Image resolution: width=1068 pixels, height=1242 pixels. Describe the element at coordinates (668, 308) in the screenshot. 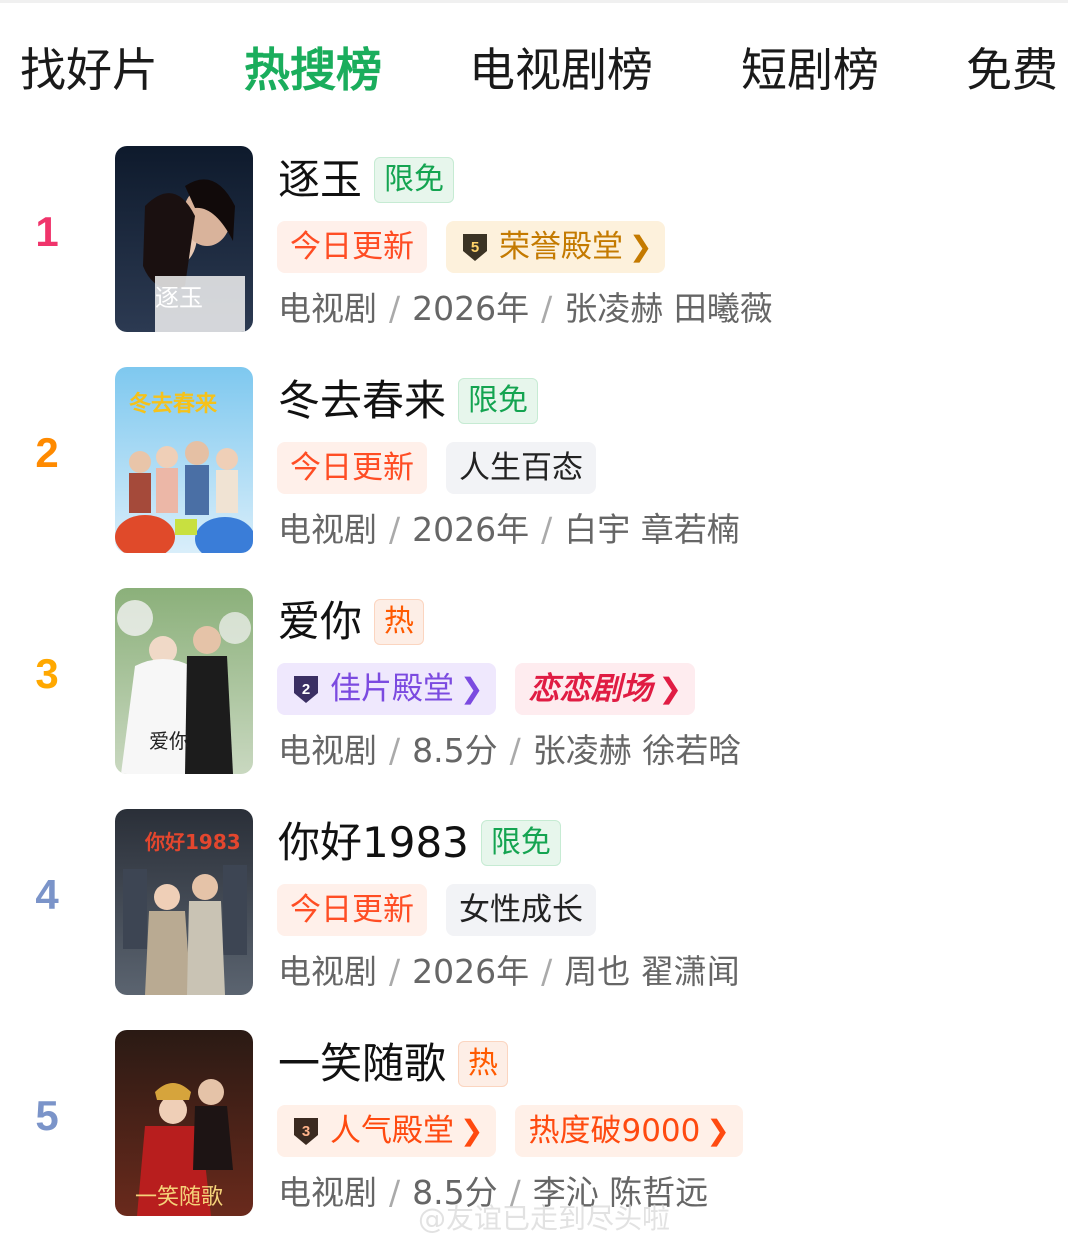

I see `meta-cast: 张凌赫 田曦薇` at that location.